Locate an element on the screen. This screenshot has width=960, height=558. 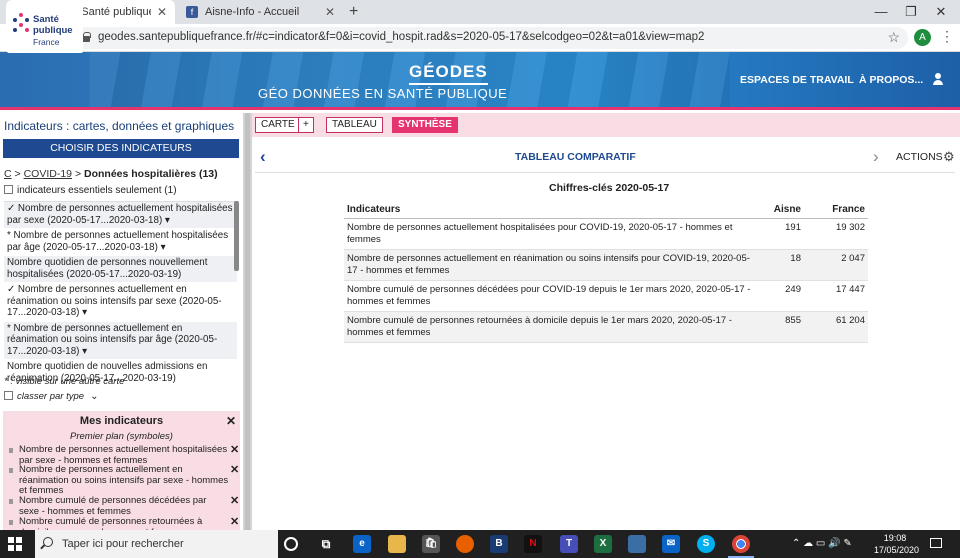
classer-par-type: classer par type ⌄ is located at coordinates (51, 396).